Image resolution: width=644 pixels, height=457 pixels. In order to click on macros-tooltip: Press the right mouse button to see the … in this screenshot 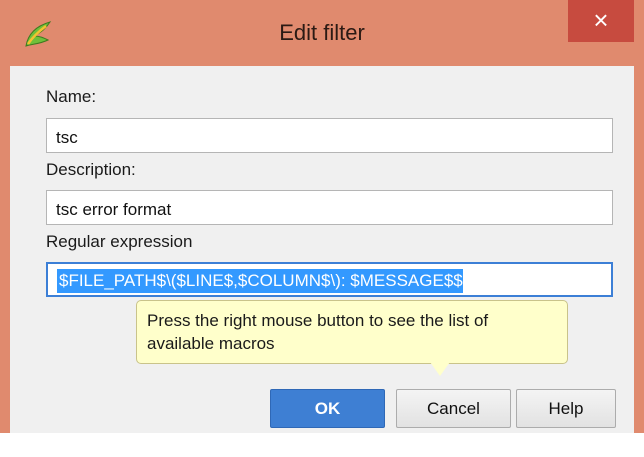, I will do `click(352, 332)`.